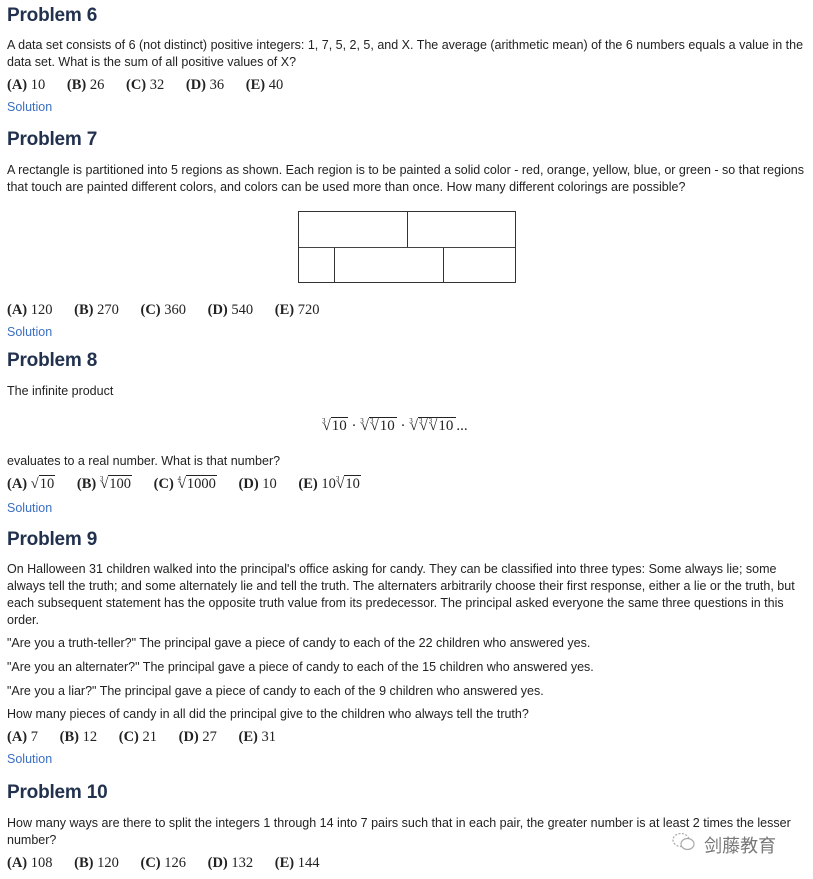 The height and width of the screenshot is (879, 813). What do you see at coordinates (52, 360) in the screenshot?
I see `problem-title: Problem 8` at bounding box center [52, 360].